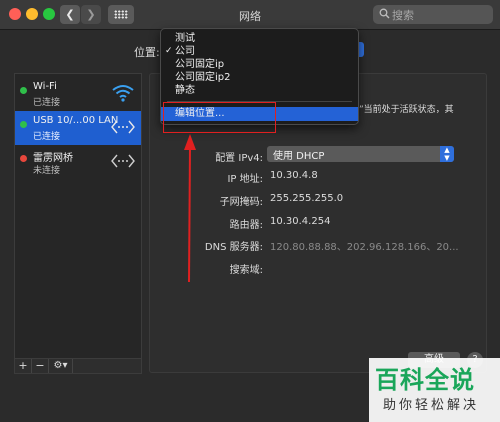 Image resolution: width=500 pixels, height=422 pixels. What do you see at coordinates (433, 14) in the screenshot?
I see `search-field: 搜索` at bounding box center [433, 14].